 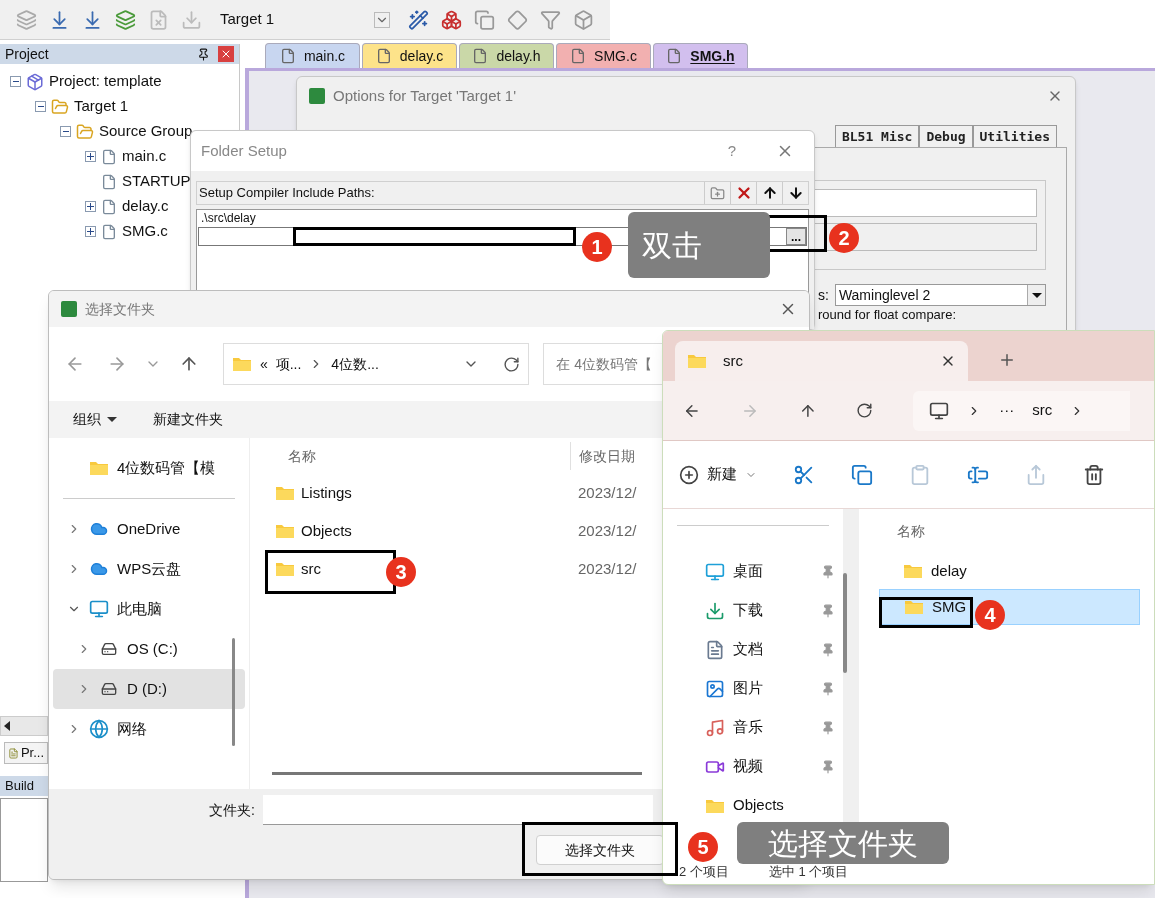 What do you see at coordinates (232, 810) in the screenshot?
I see `field-label: 文件夹:` at bounding box center [232, 810].